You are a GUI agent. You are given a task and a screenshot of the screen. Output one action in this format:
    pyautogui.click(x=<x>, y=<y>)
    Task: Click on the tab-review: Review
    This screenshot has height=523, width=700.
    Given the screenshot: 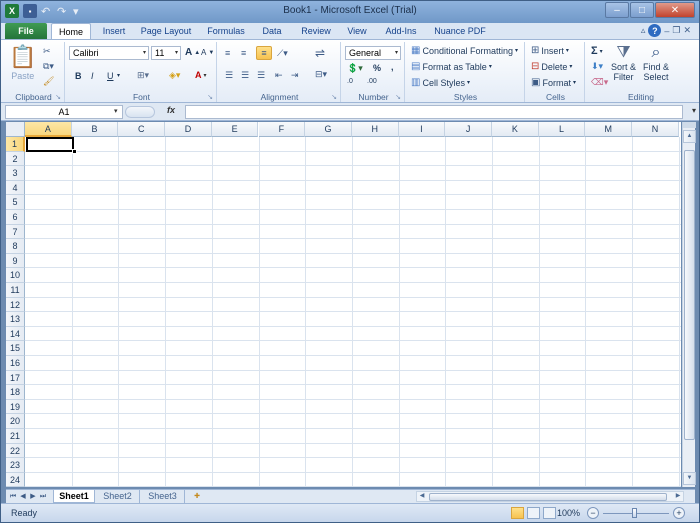 What is the action you would take?
    pyautogui.click(x=316, y=31)
    